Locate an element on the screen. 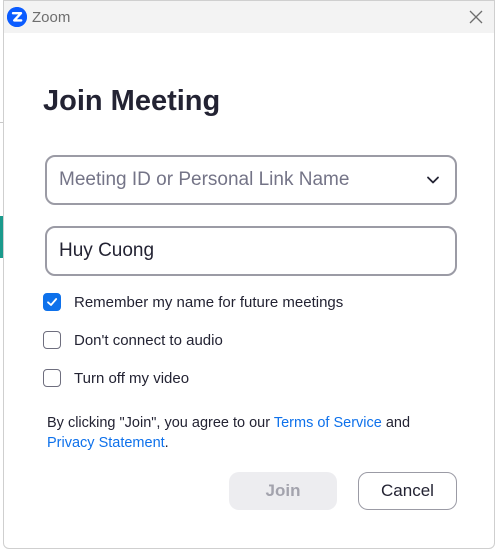  terms-of-service-link: Terms of Service is located at coordinates (328, 423).